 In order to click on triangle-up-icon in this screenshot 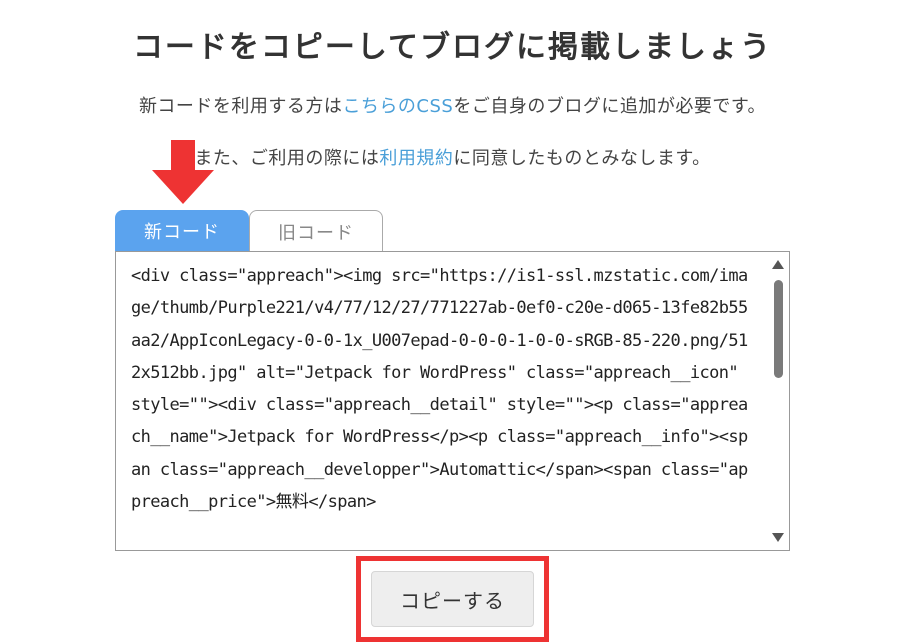, I will do `click(778, 264)`.